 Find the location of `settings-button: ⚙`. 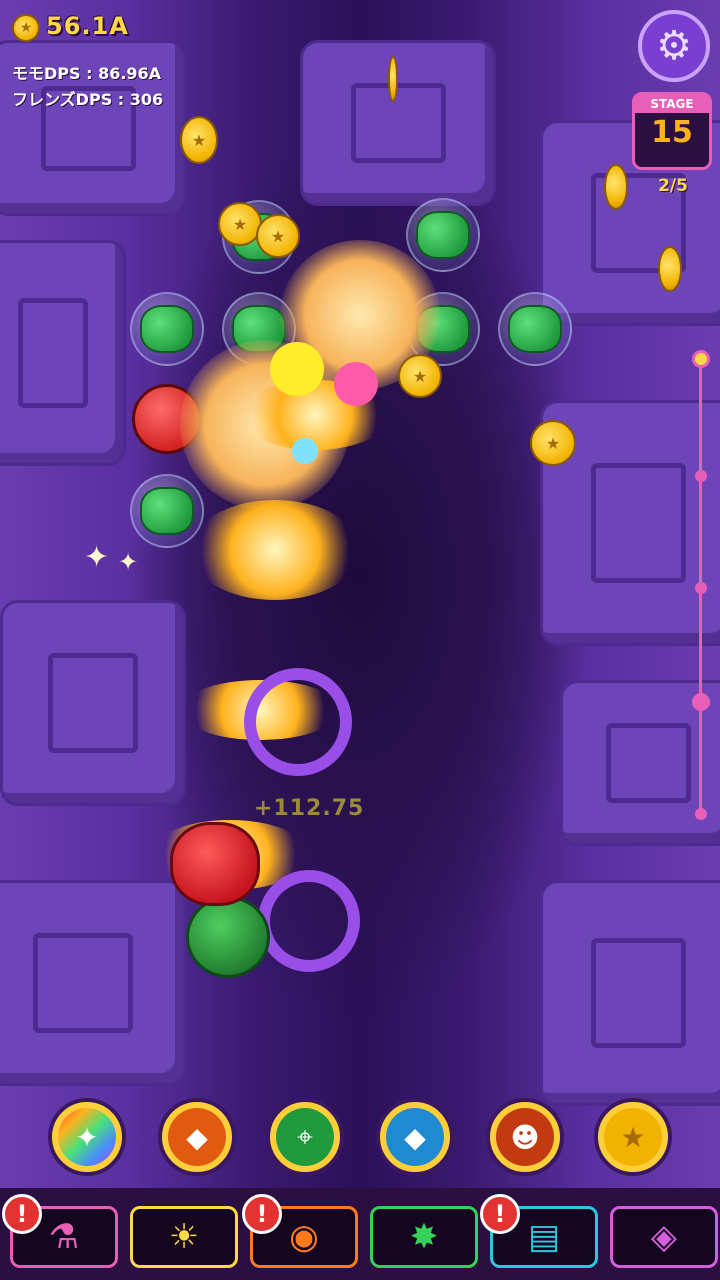

settings-button: ⚙ is located at coordinates (674, 46).